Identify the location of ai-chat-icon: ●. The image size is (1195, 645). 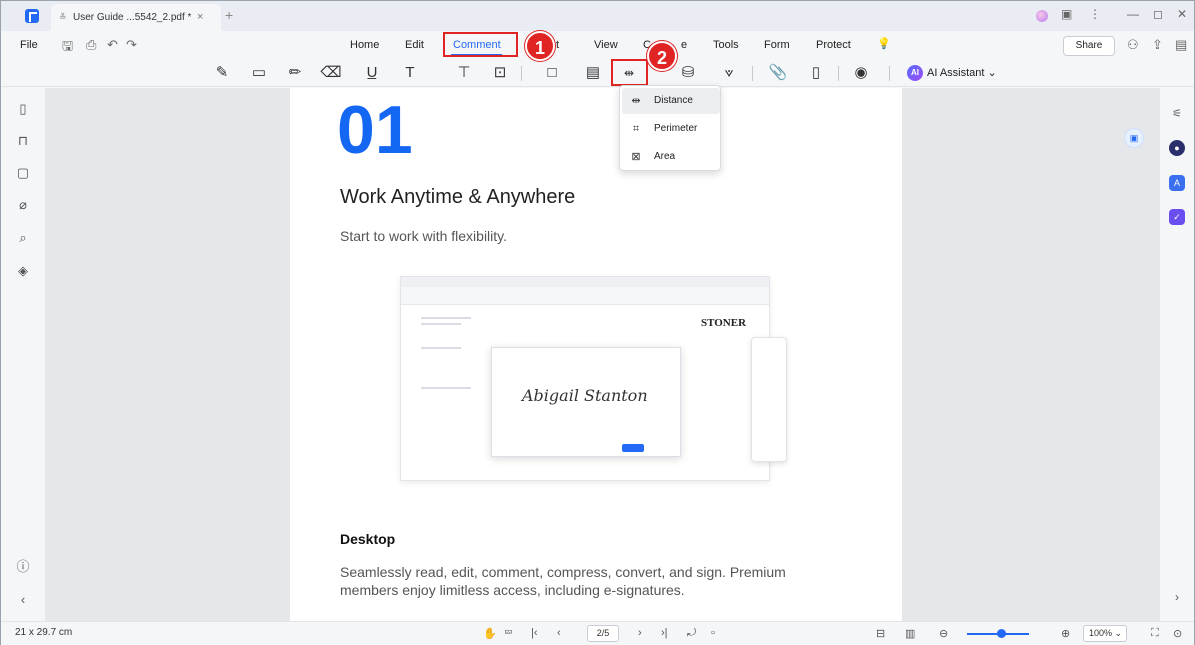
(1177, 148).